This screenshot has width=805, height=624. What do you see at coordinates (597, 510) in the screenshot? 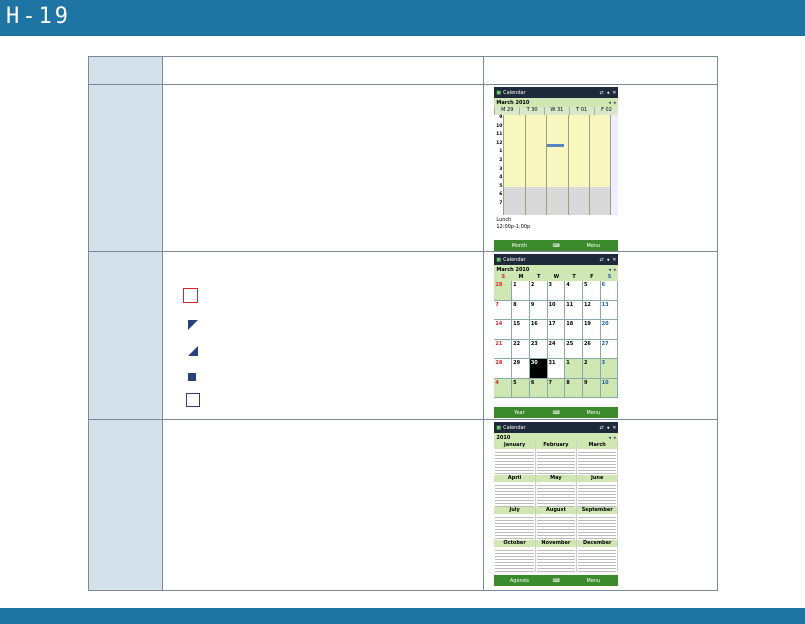
I see `month-name: September` at bounding box center [597, 510].